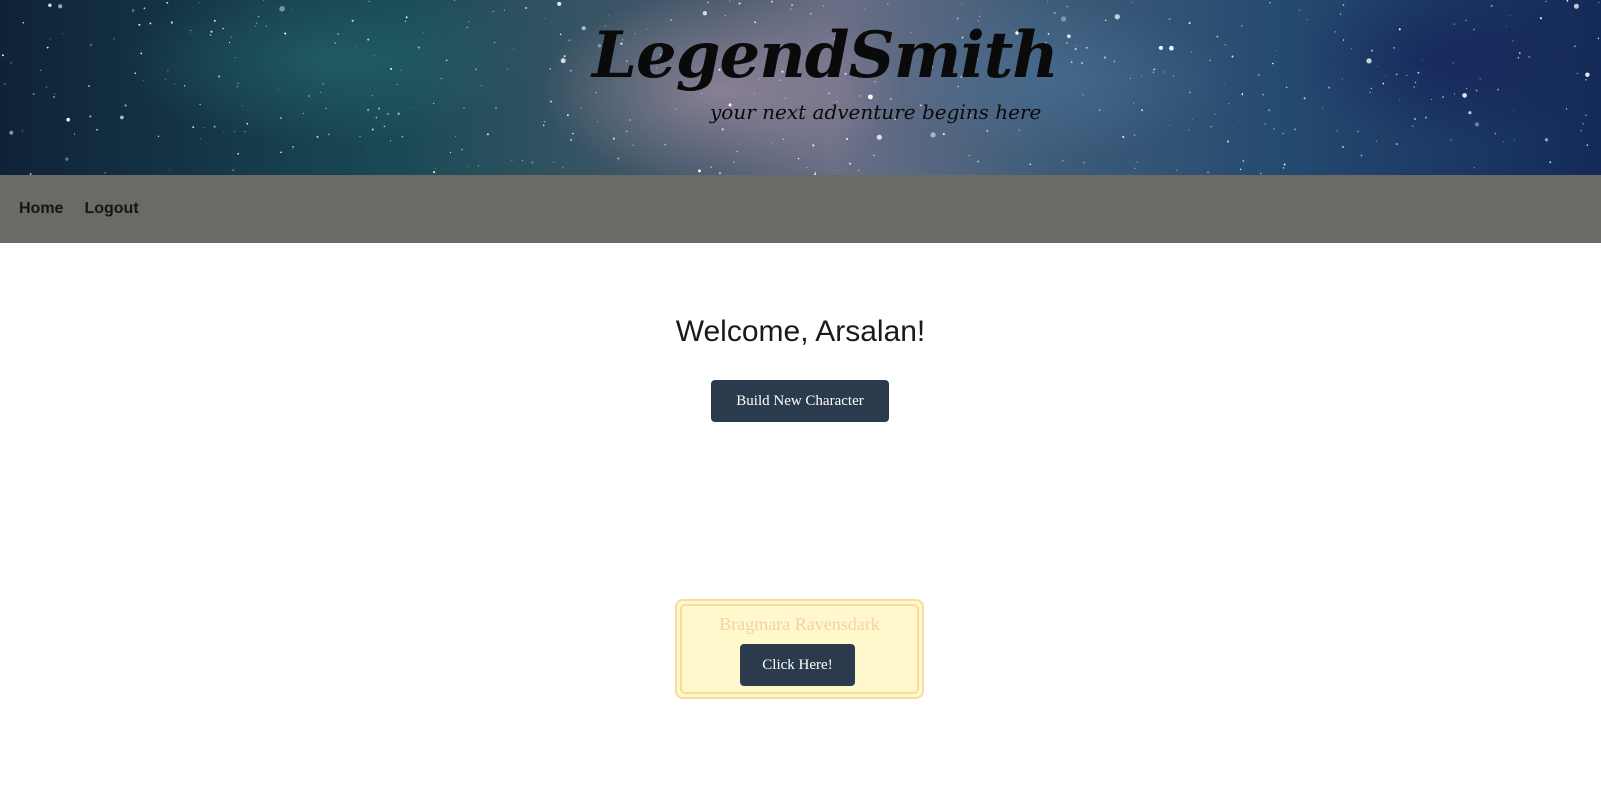  What do you see at coordinates (876, 112) in the screenshot?
I see `logo-tagline: your next adventure begins here` at bounding box center [876, 112].